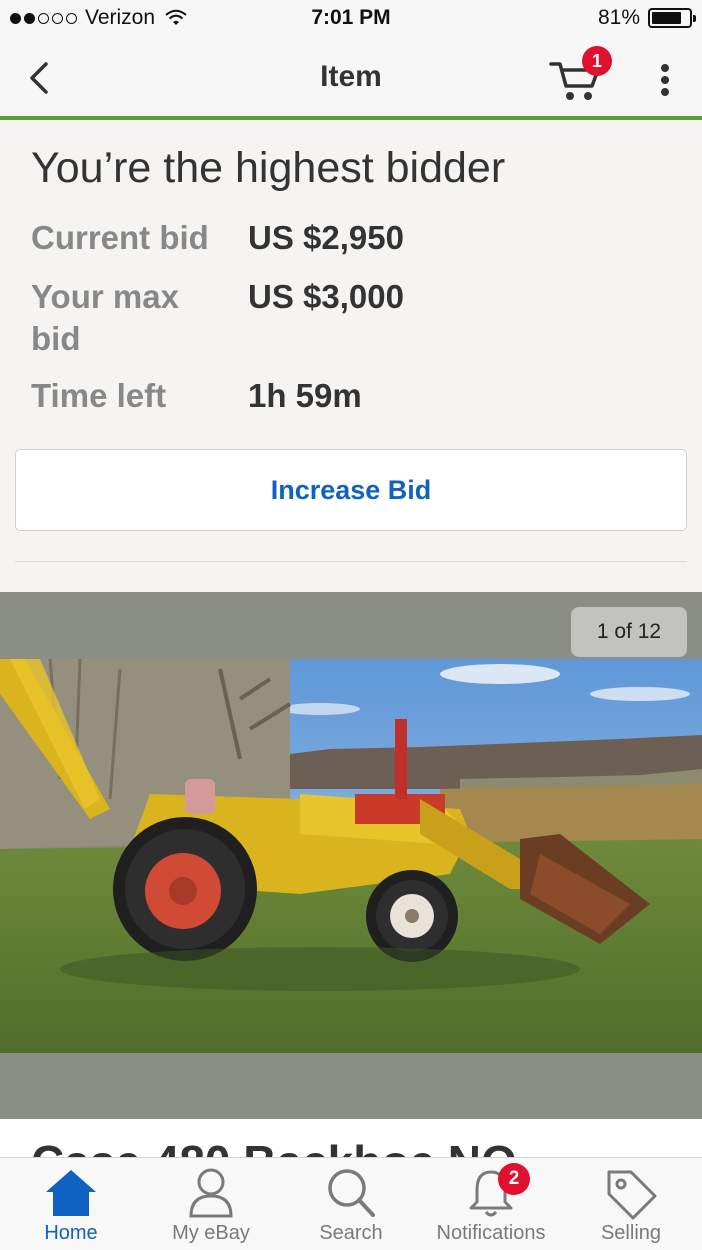  I want to click on navigation-bar: Item 1, so click(351, 80).